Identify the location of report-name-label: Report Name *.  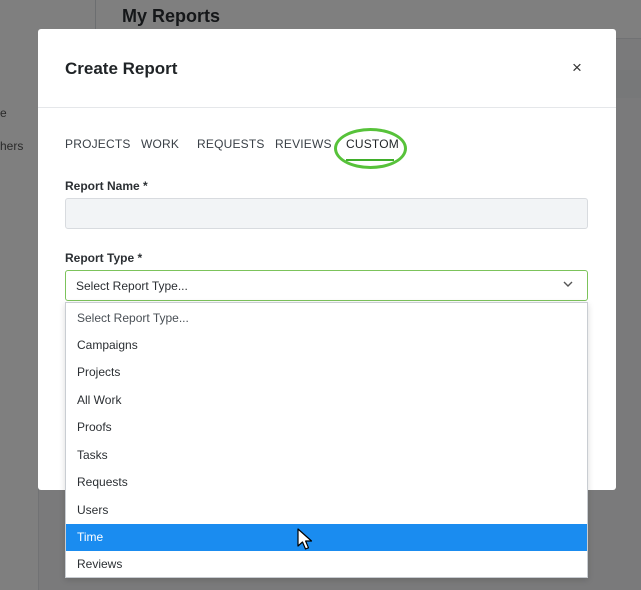
(106, 186).